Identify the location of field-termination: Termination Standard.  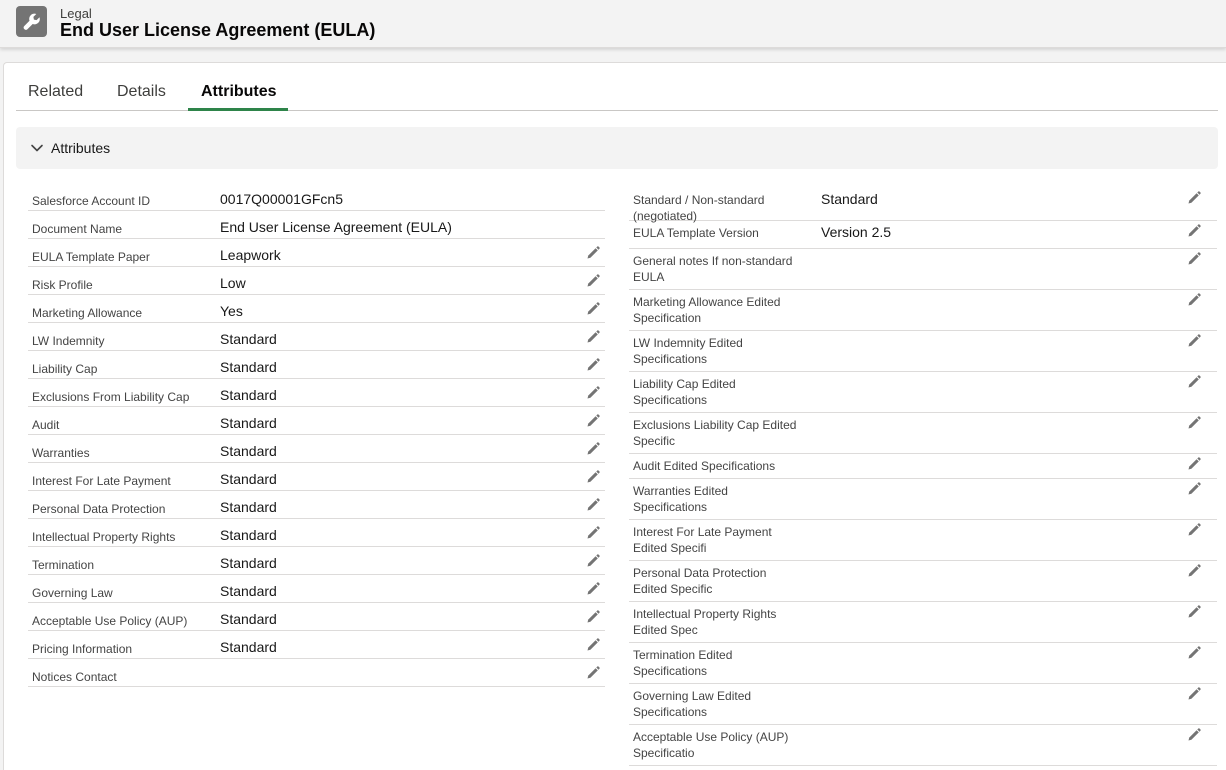
(316, 561).